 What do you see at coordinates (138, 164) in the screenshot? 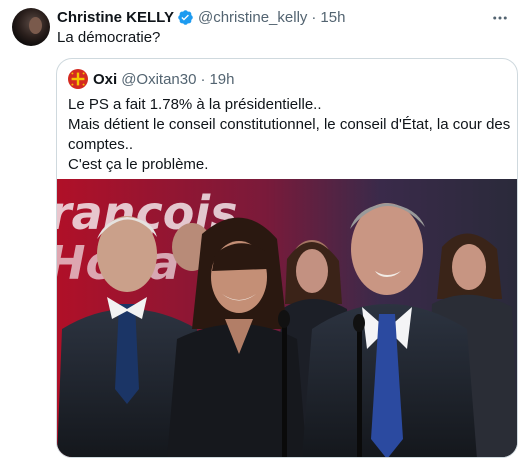
I see `quote-text-line: C'est ça le problème.` at bounding box center [138, 164].